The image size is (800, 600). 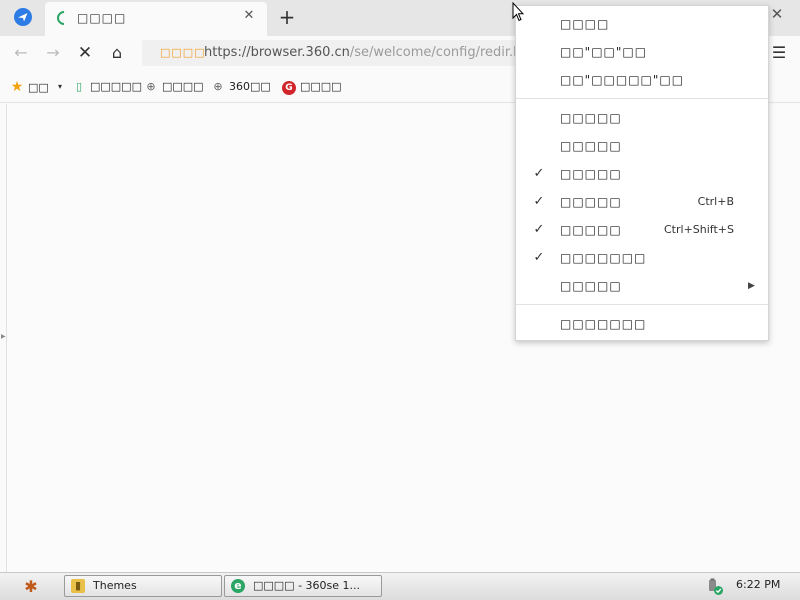 What do you see at coordinates (143, 586) in the screenshot?
I see `taskbar-button: ▮ Themes` at bounding box center [143, 586].